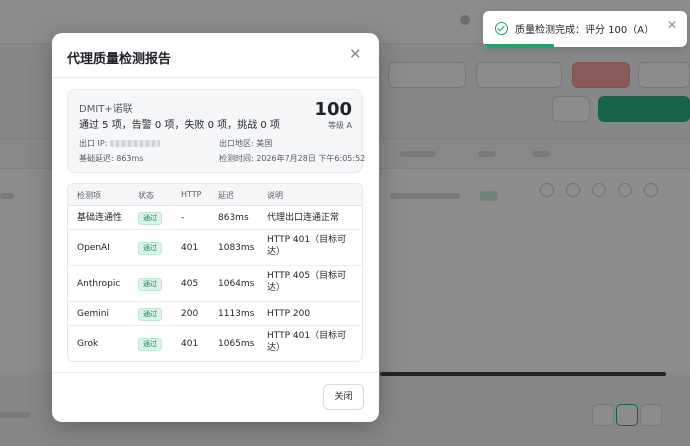 Image resolution: width=690 pixels, height=446 pixels. Describe the element at coordinates (88, 344) in the screenshot. I see `check-item: Grok` at that location.